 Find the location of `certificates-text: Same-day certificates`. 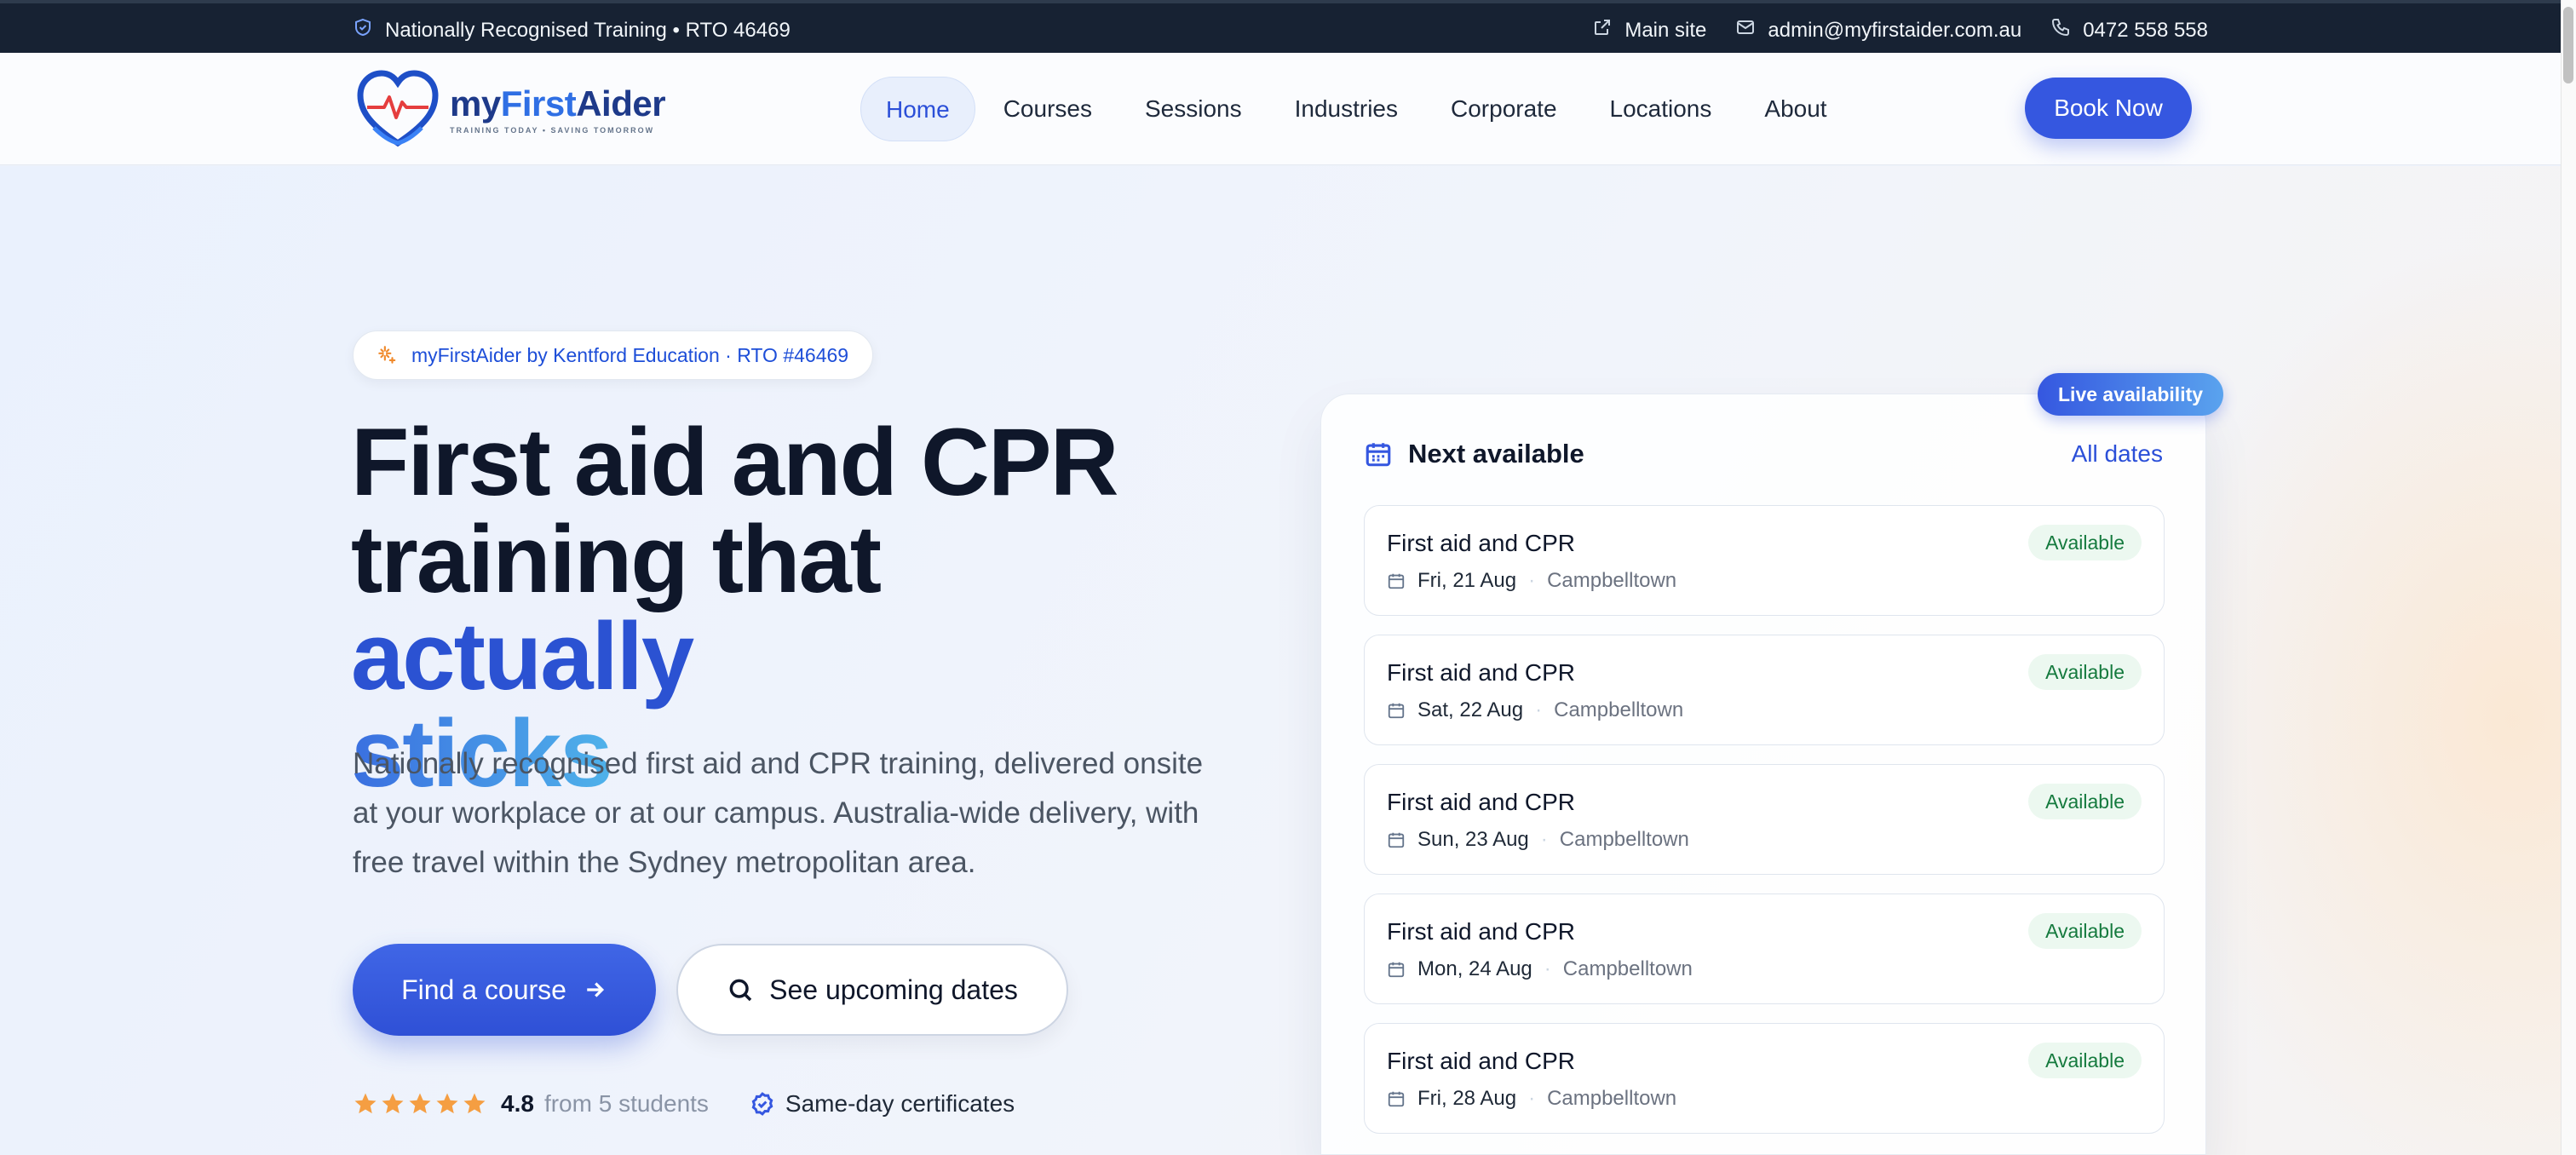

certificates-text: Same-day certificates is located at coordinates (900, 1103).